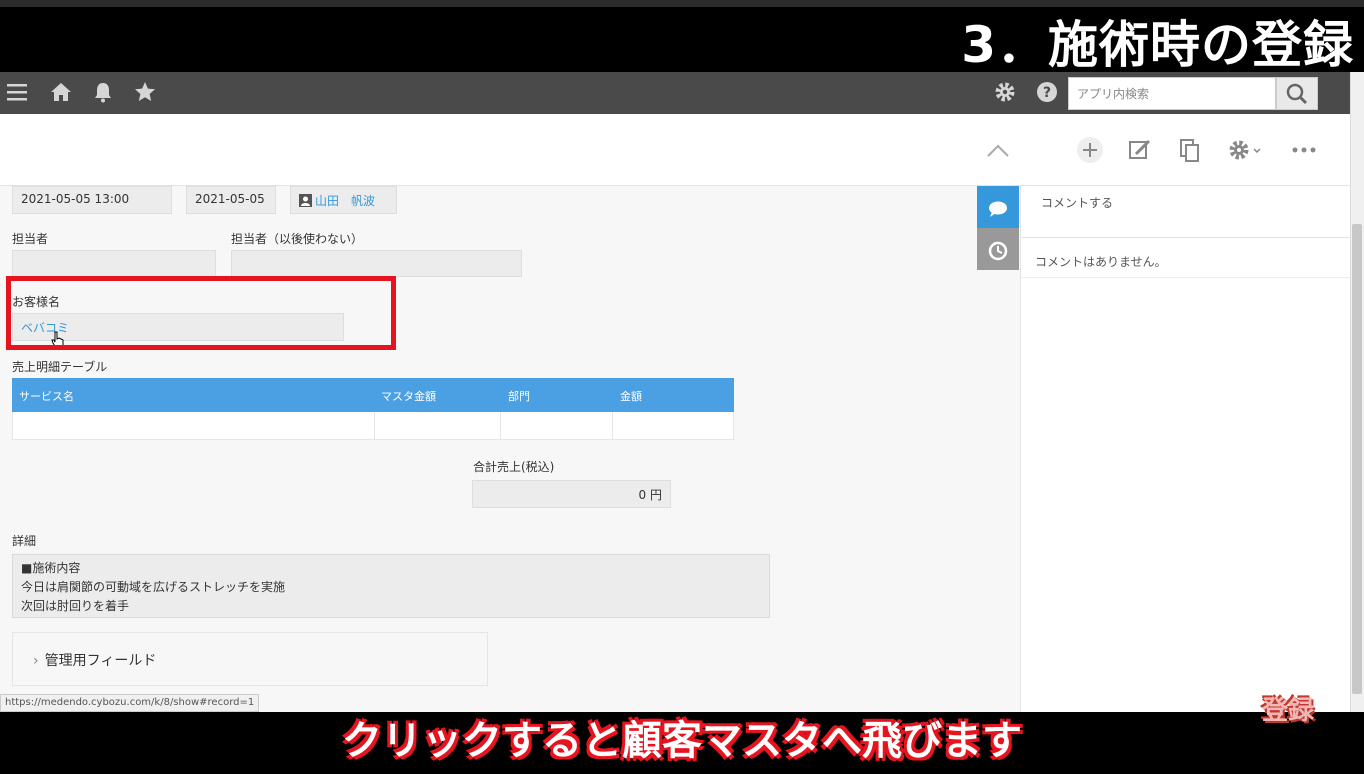 Image resolution: width=1364 pixels, height=774 pixels. I want to click on date-field: 2021-05-05, so click(231, 200).